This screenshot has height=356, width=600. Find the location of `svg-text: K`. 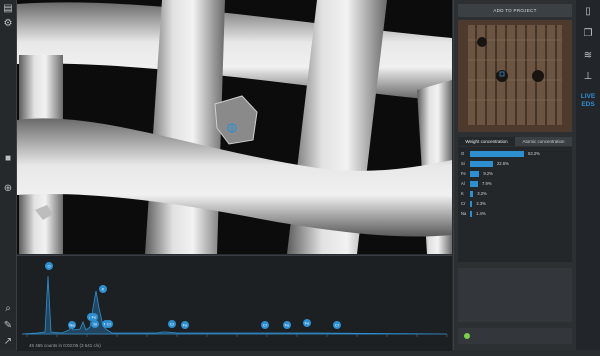

svg-text: K is located at coordinates (103, 289).